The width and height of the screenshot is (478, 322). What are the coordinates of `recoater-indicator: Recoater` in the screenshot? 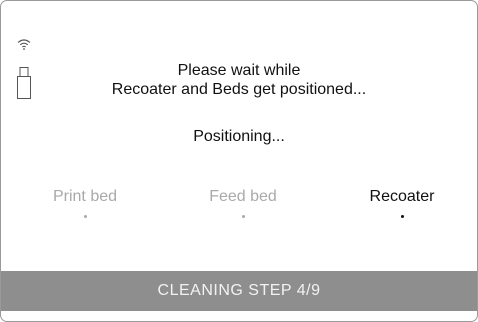 It's located at (402, 202).